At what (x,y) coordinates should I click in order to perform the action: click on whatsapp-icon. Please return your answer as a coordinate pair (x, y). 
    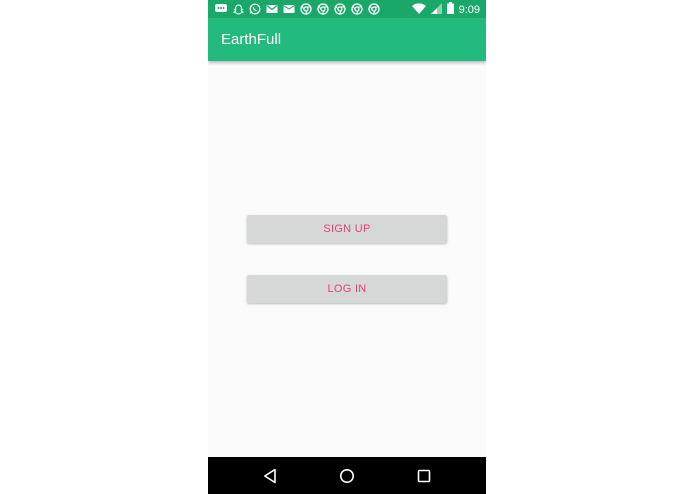
    Looking at the image, I should click on (255, 9).